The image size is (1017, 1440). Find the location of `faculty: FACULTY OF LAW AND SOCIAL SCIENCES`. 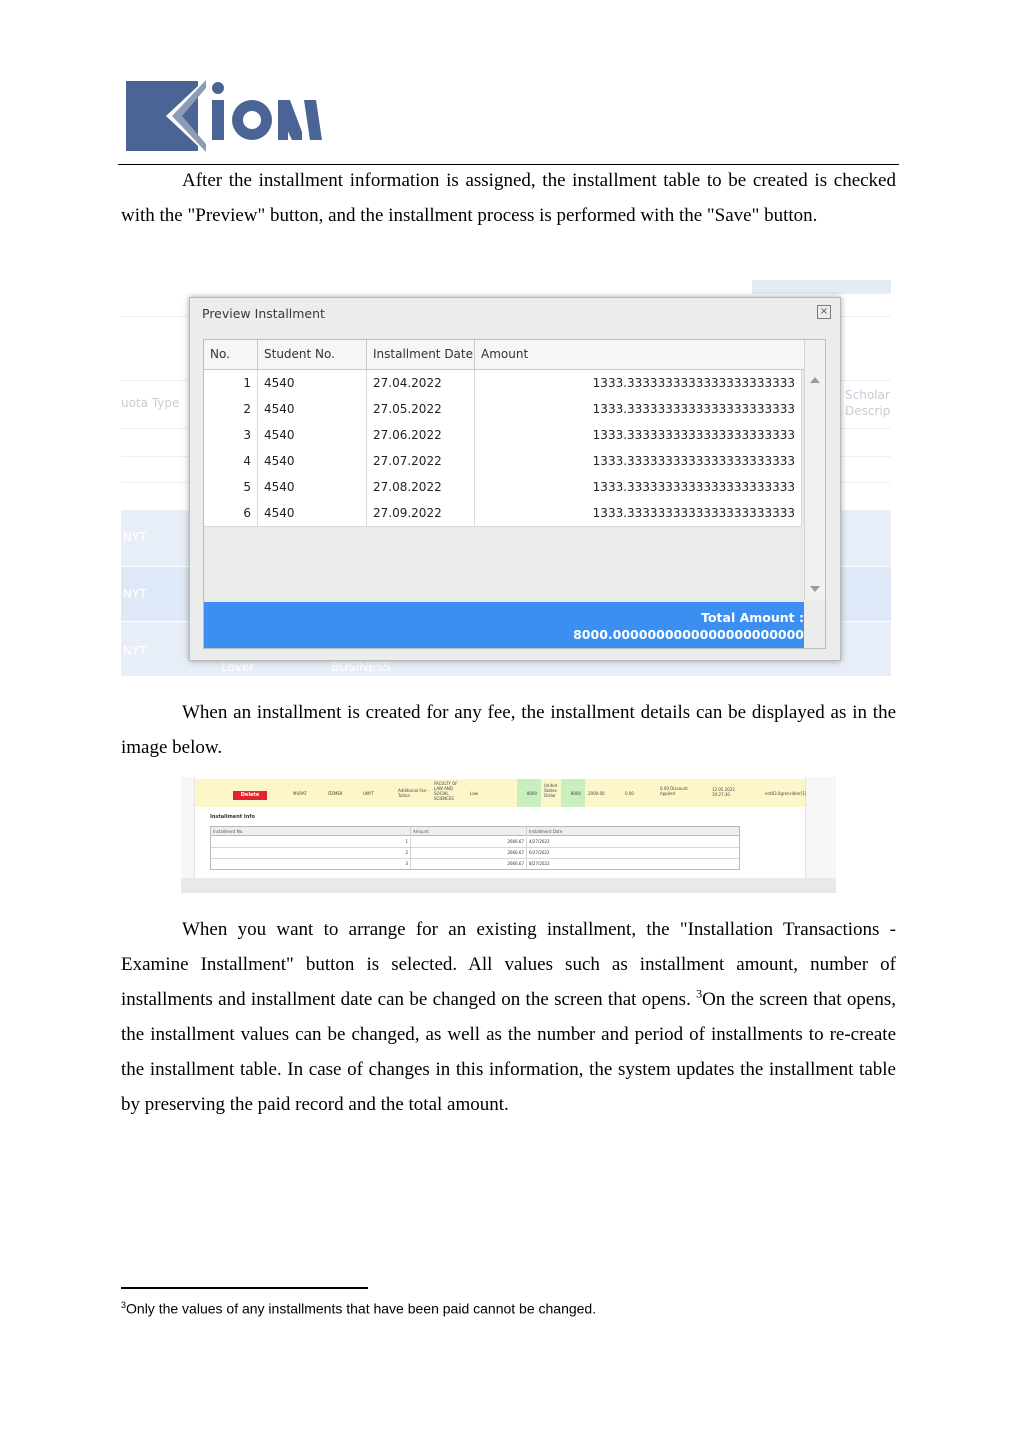

faculty: FACULTY OF LAW AND SOCIAL SCIENCES is located at coordinates (446, 791).